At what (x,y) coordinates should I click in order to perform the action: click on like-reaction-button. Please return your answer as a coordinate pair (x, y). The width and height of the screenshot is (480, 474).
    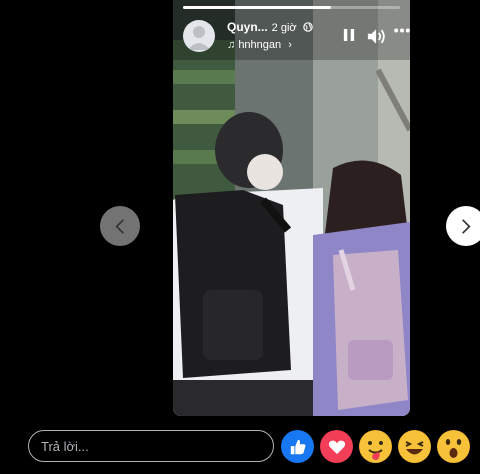
    Looking at the image, I should click on (297, 446).